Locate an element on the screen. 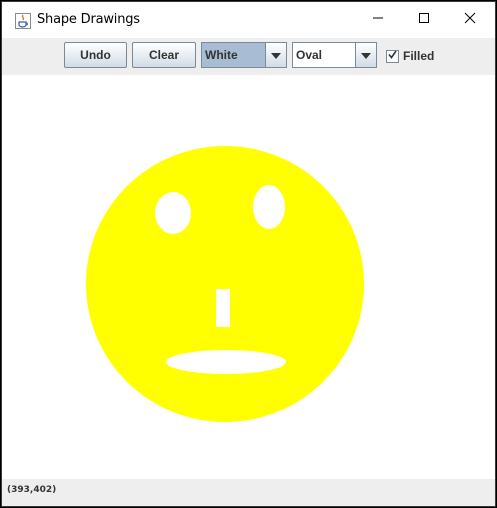  checkmark-icon is located at coordinates (392, 56).